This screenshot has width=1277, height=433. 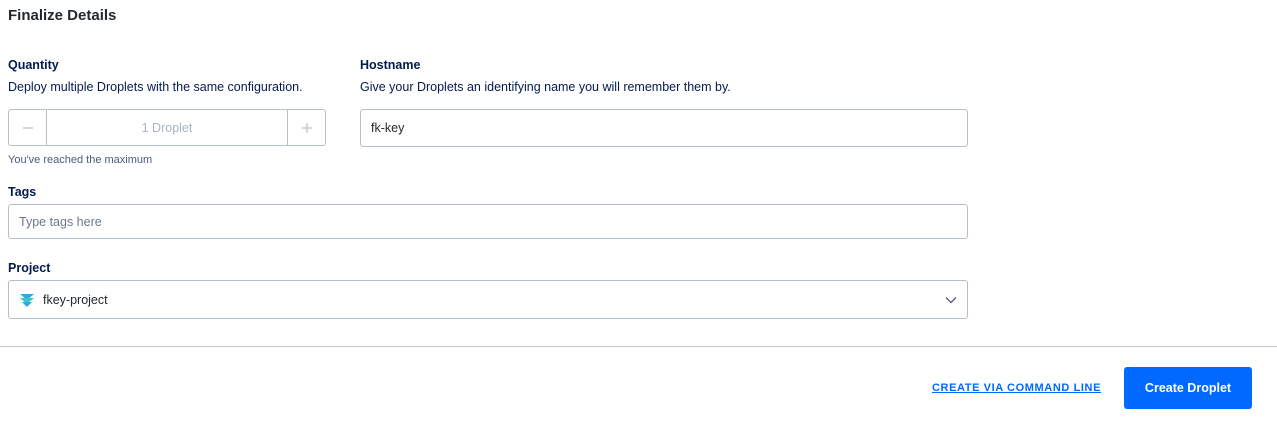 I want to click on hostname-input, so click(x=664, y=128).